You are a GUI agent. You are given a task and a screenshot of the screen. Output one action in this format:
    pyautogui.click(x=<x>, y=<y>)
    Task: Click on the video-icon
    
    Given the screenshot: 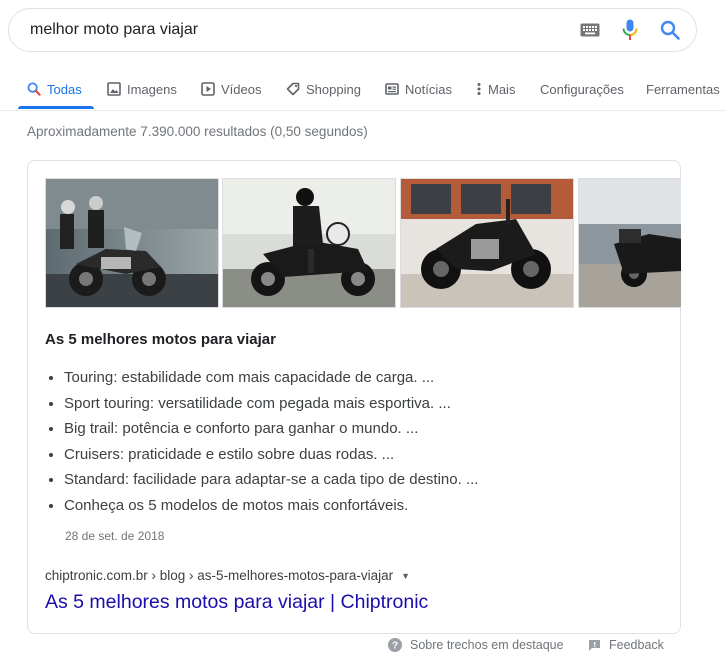 What is the action you would take?
    pyautogui.click(x=208, y=89)
    